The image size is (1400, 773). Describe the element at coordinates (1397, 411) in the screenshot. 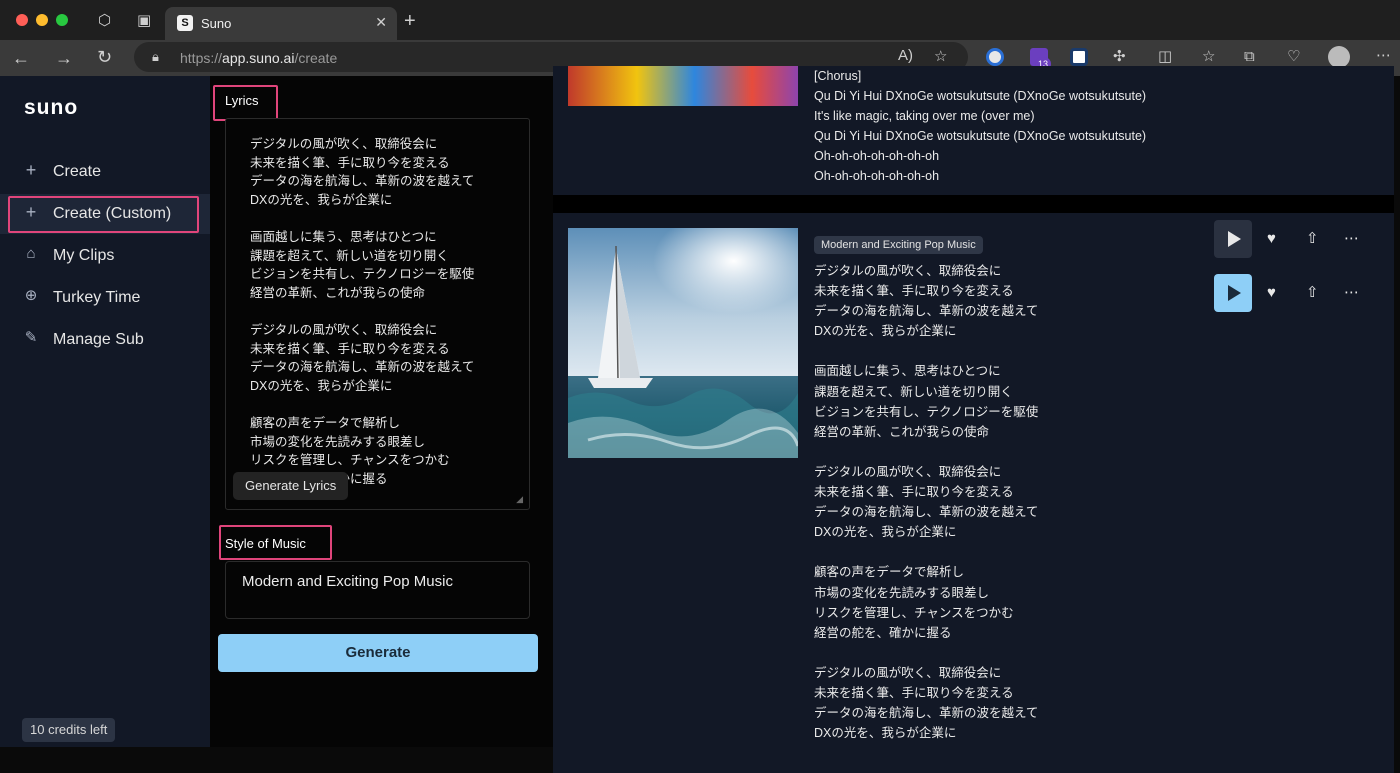

I see `scrollbar` at that location.